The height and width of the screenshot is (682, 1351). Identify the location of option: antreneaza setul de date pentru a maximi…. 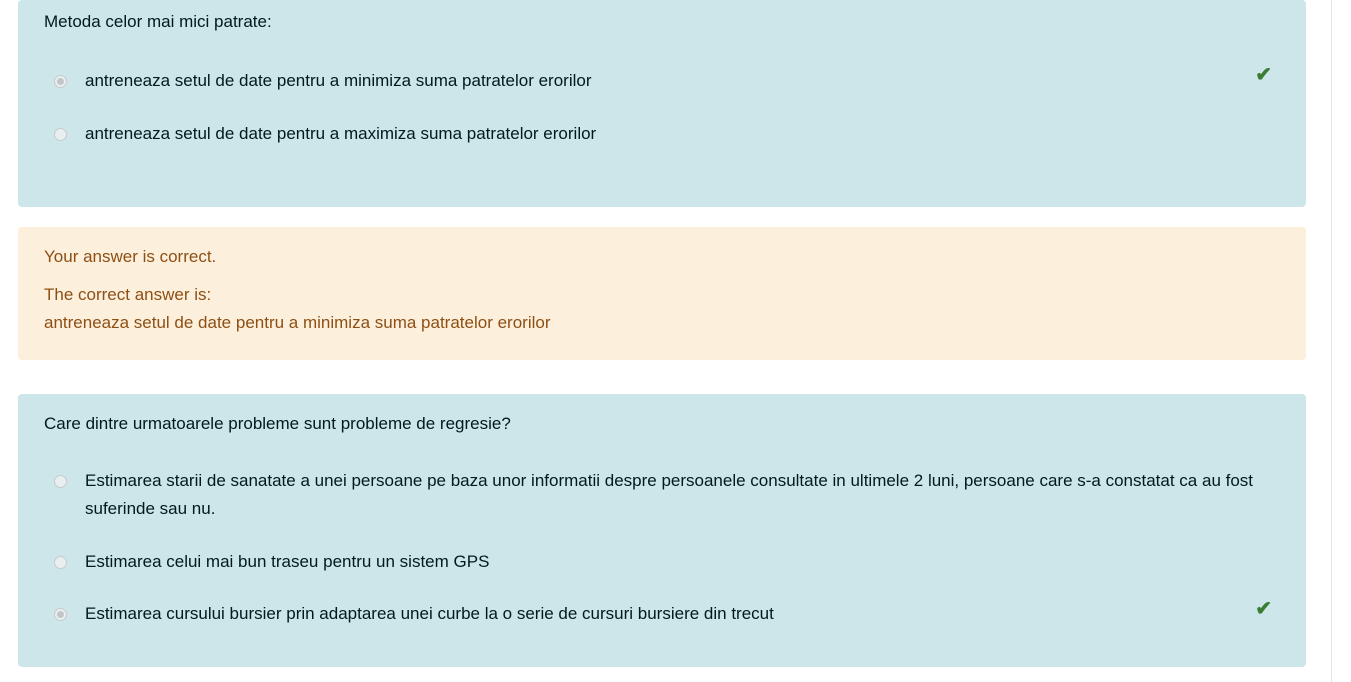
(665, 136).